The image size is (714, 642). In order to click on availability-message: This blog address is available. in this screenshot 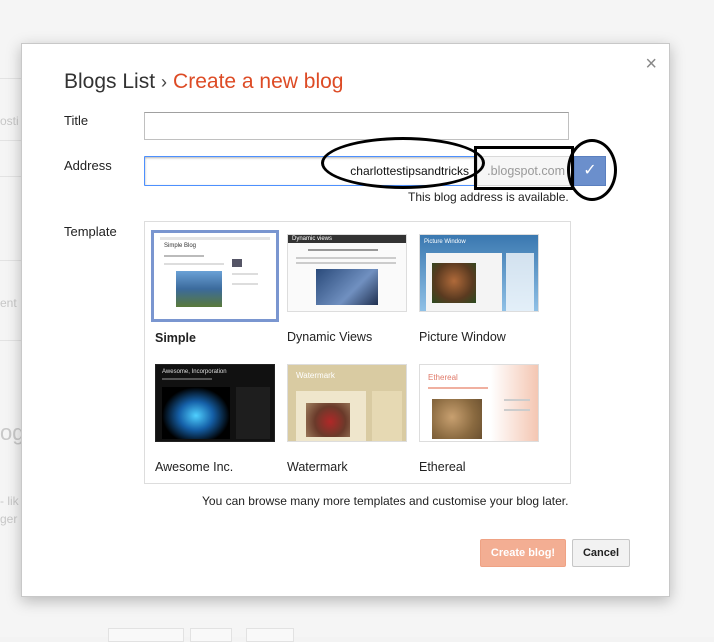, I will do `click(488, 197)`.